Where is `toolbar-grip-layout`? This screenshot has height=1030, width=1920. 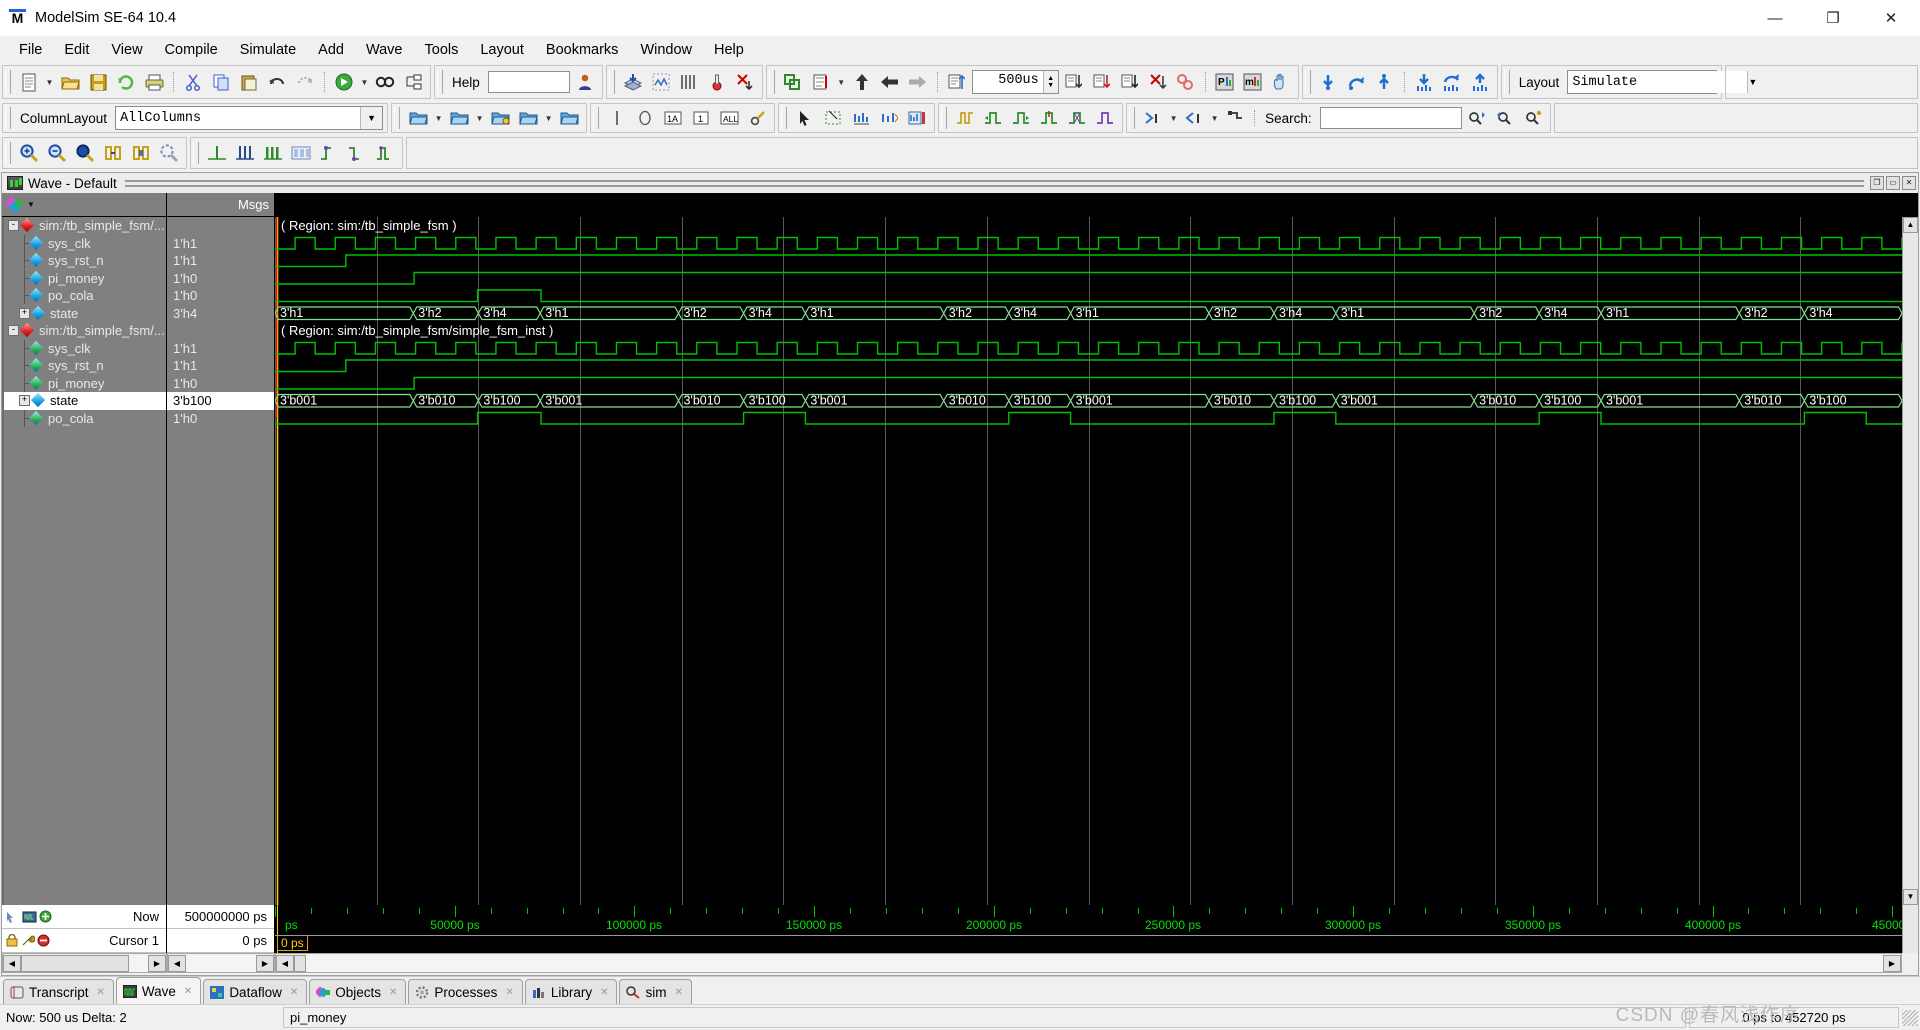
toolbar-grip-layout is located at coordinates (1506, 82).